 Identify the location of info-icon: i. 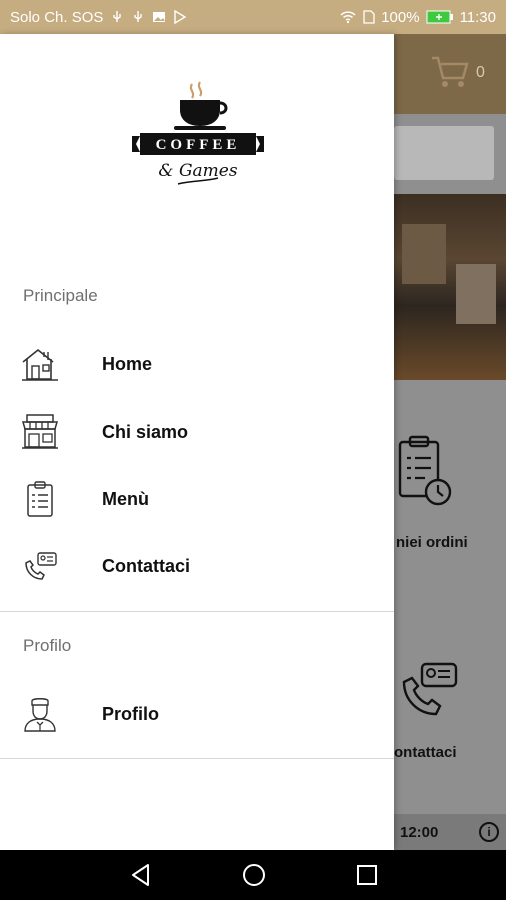
(489, 832).